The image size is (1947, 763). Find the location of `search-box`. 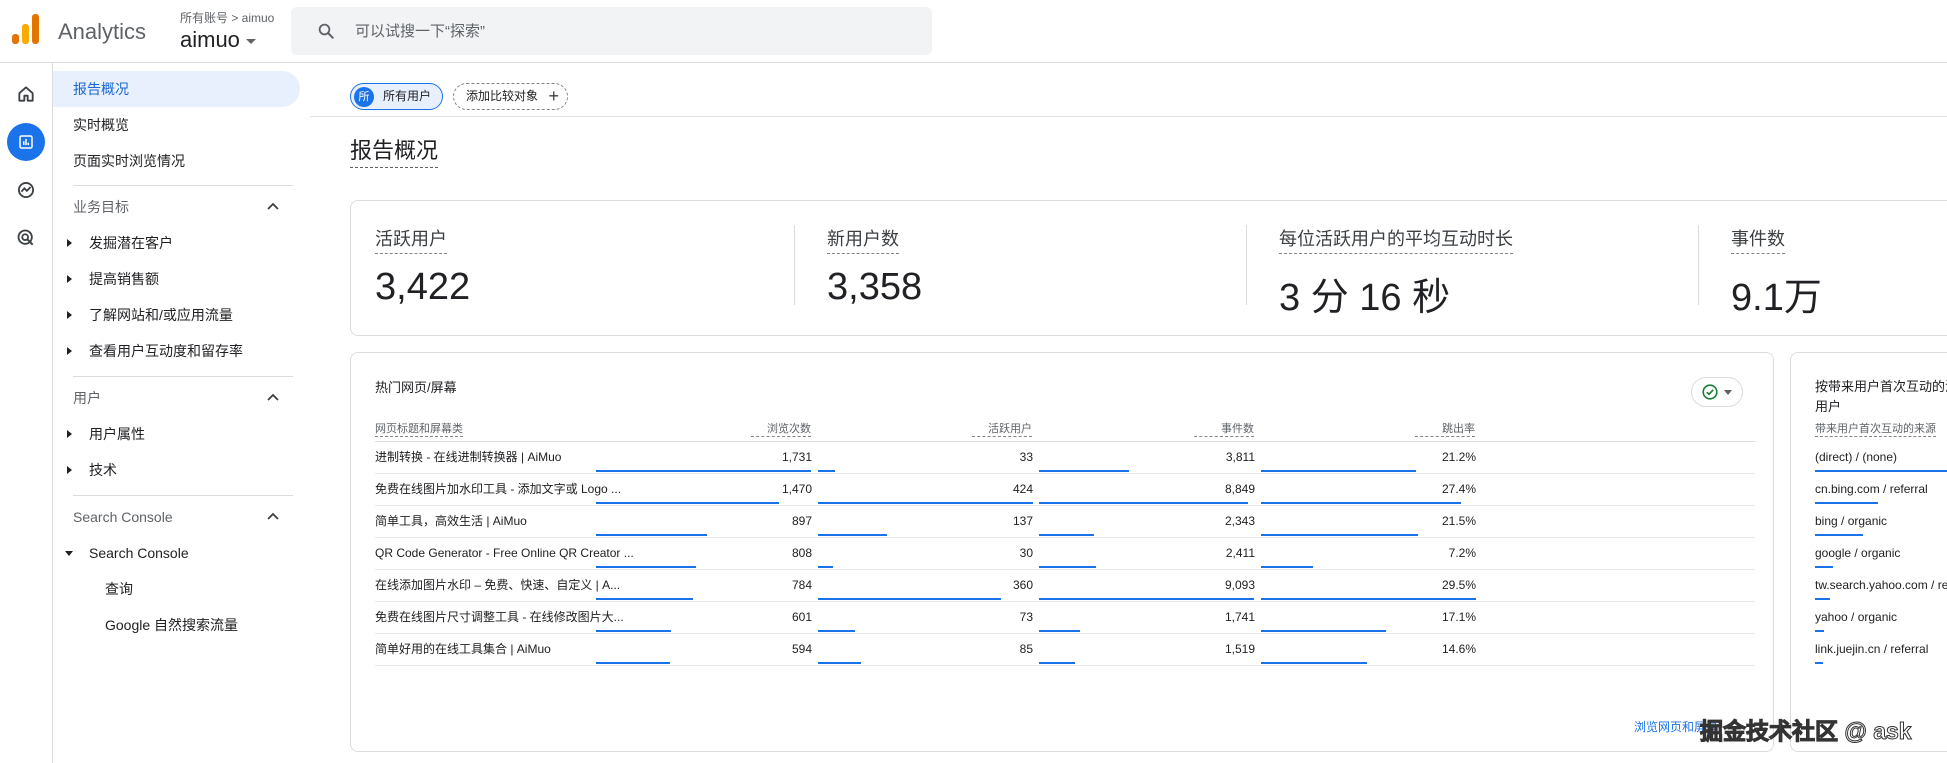

search-box is located at coordinates (611, 31).